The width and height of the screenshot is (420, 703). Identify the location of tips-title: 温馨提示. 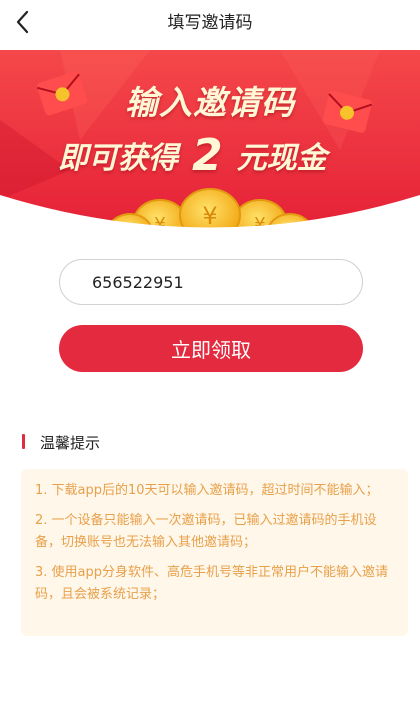
(70, 443).